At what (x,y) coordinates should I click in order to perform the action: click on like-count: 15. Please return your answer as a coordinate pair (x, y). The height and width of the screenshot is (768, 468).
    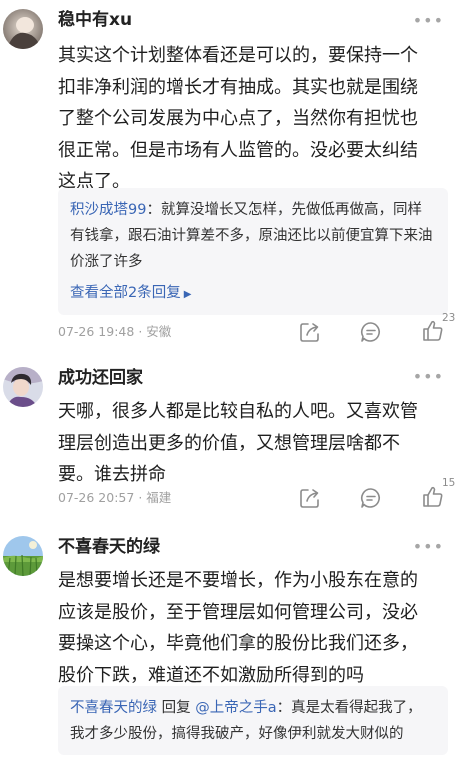
    Looking at the image, I should click on (449, 483).